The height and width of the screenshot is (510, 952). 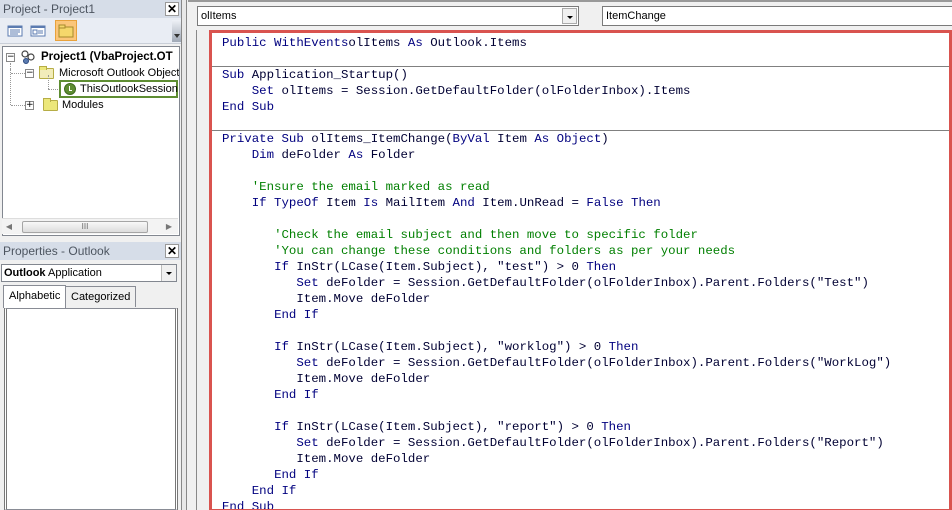 What do you see at coordinates (9, 227) in the screenshot?
I see `scroll-left-icon: ◀` at bounding box center [9, 227].